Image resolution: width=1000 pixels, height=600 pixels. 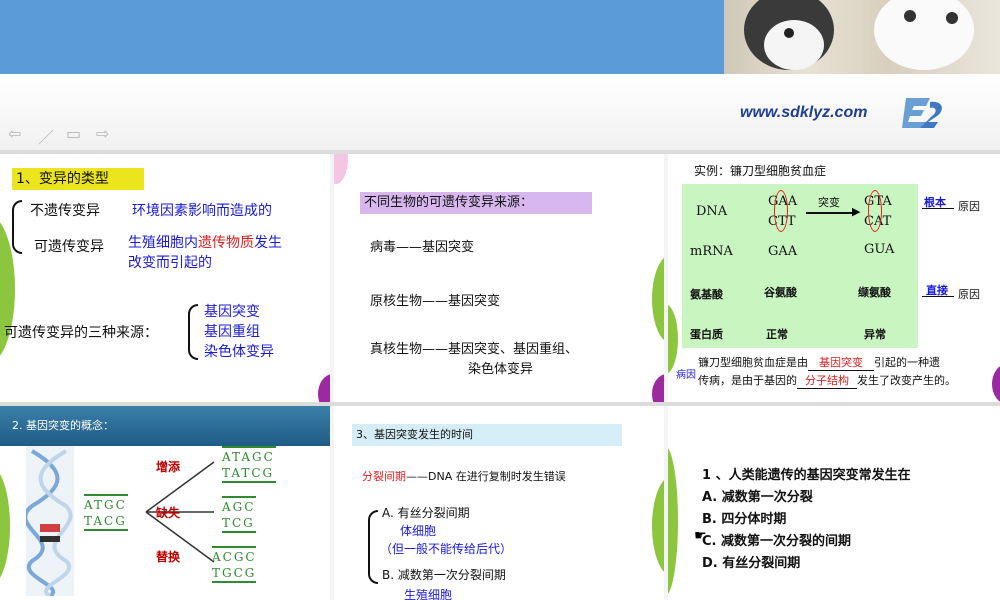 I want to click on cause-tag: 病因, so click(x=686, y=375).